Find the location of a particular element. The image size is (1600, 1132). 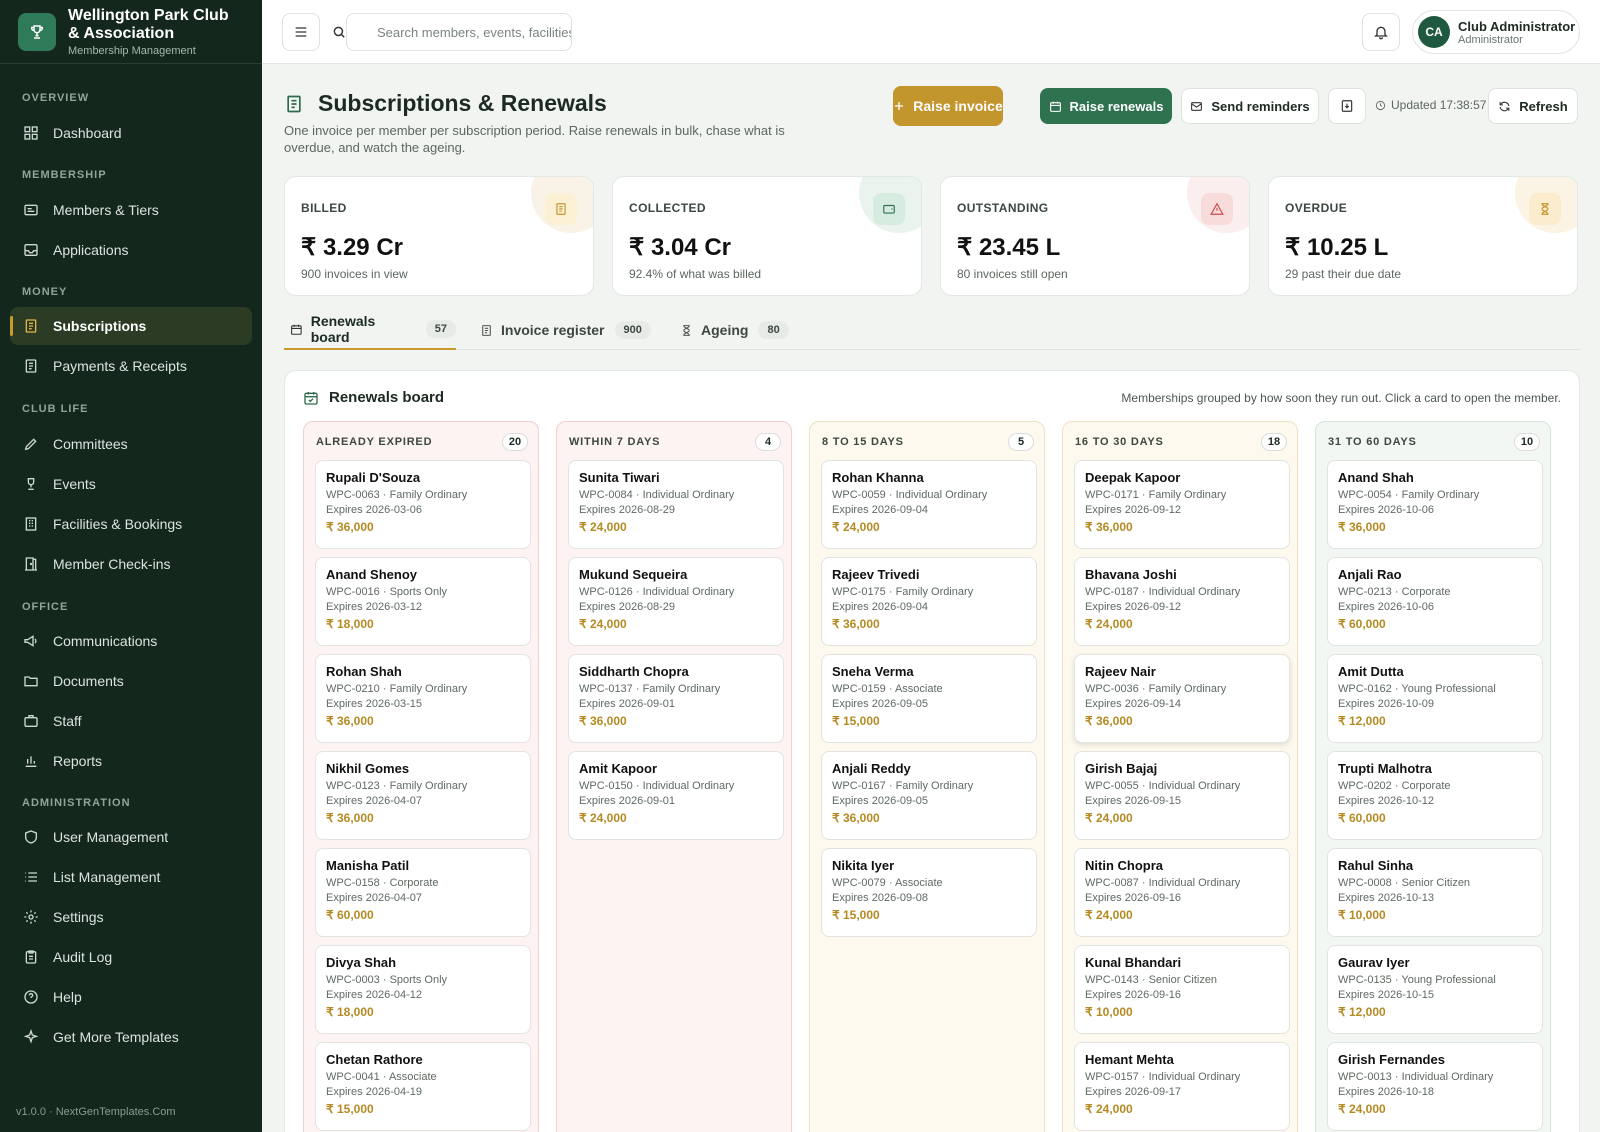

megaphone-icon is located at coordinates (30, 641).